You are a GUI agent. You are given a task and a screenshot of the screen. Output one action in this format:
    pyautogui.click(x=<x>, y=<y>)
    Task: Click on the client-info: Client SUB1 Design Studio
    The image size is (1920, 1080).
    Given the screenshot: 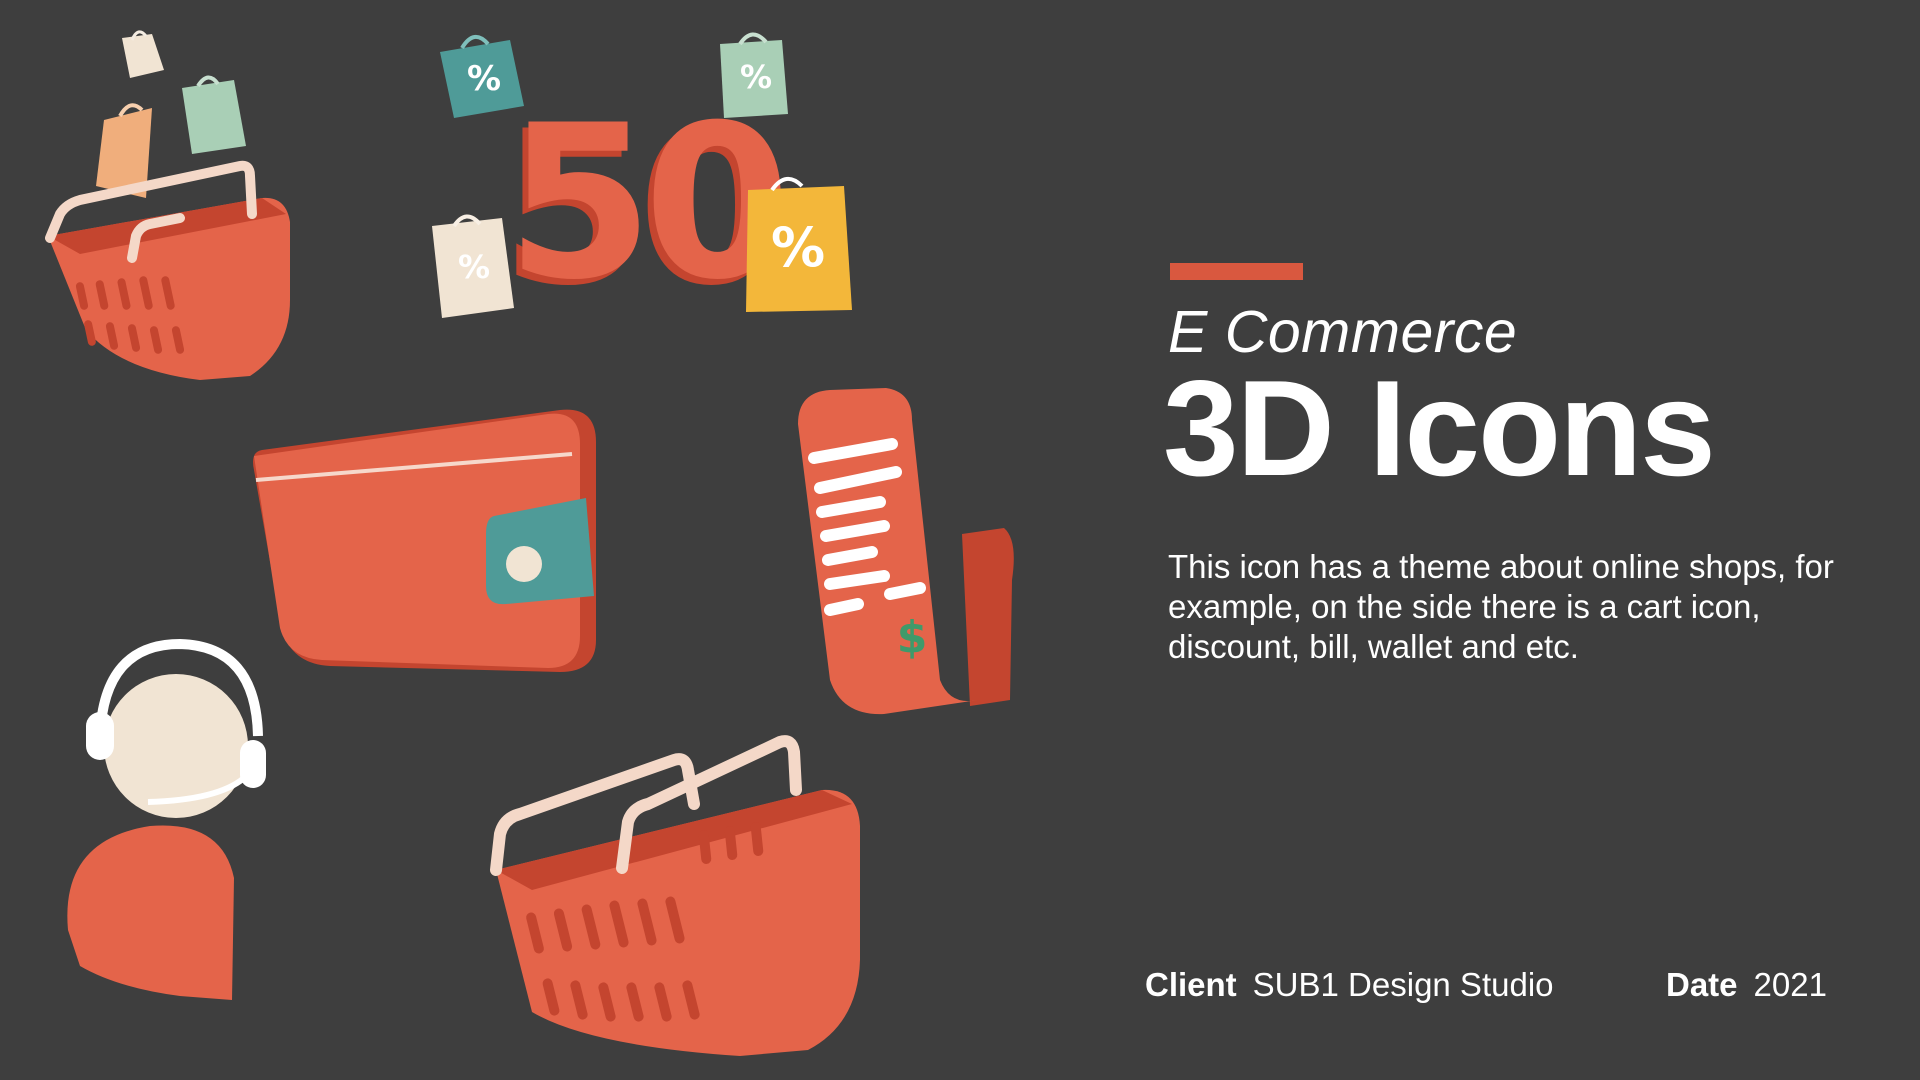 What is the action you would take?
    pyautogui.click(x=1349, y=985)
    